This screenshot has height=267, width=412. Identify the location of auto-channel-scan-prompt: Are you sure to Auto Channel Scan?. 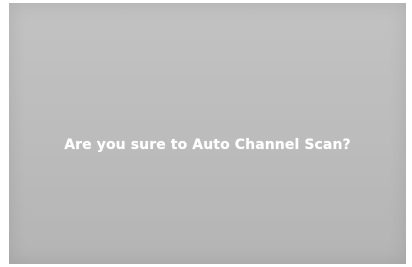
(207, 145).